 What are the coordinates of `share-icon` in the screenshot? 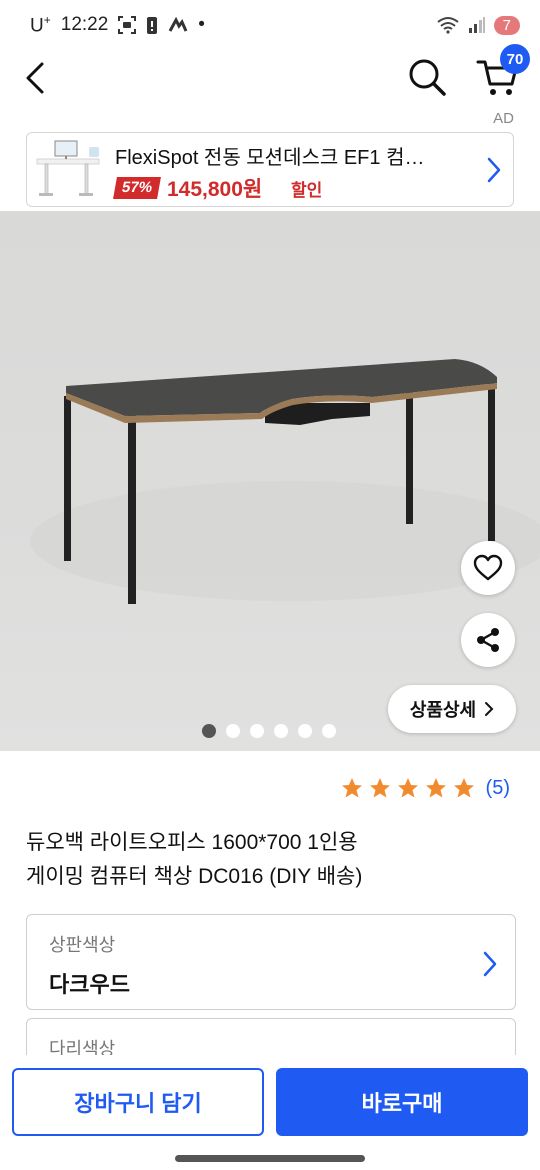 It's located at (488, 640).